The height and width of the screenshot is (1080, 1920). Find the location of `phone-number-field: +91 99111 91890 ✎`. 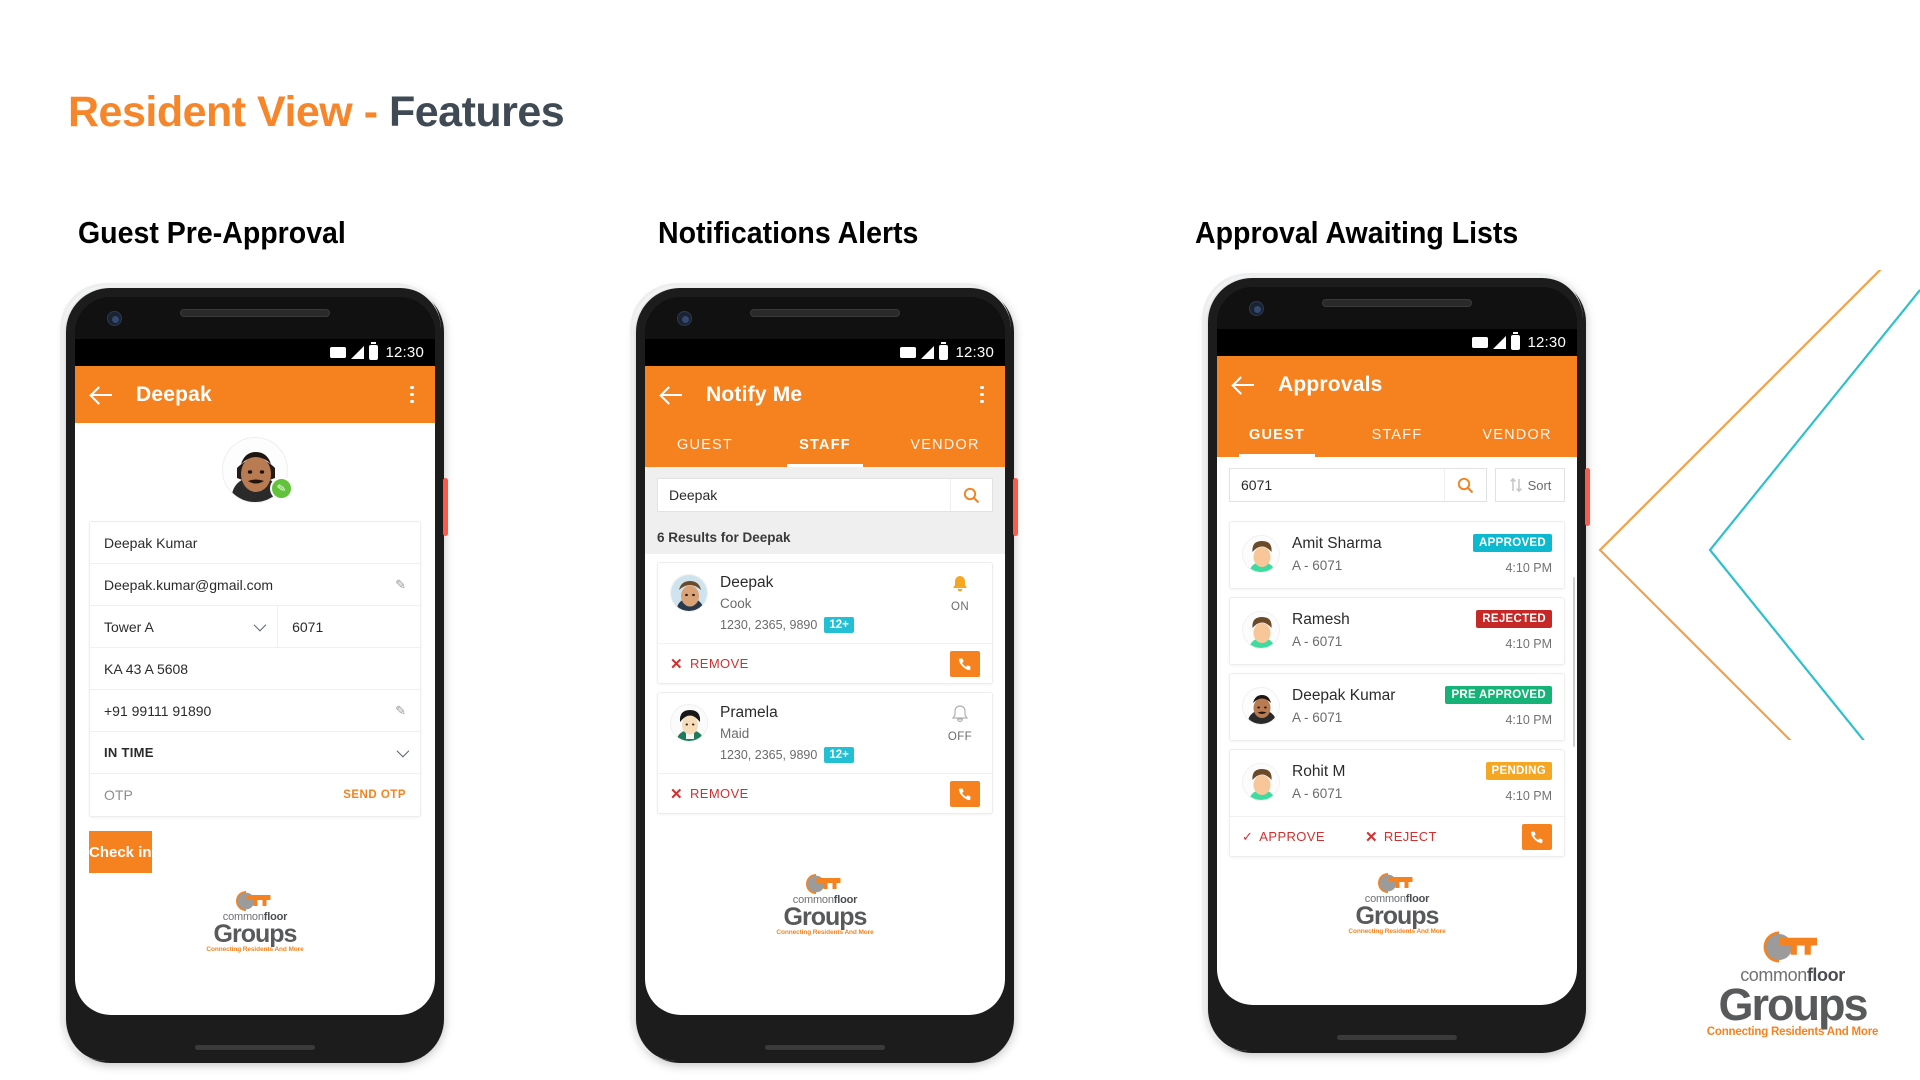

phone-number-field: +91 99111 91890 ✎ is located at coordinates (255, 711).